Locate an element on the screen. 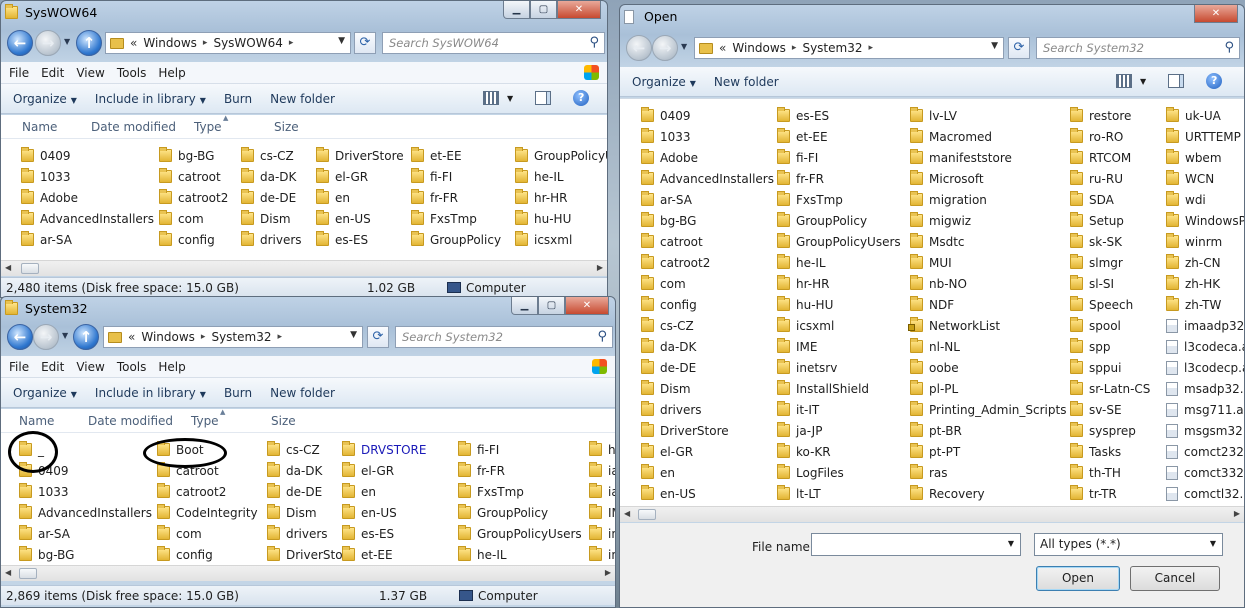 Image resolution: width=1245 pixels, height=608 pixels. list-item: drivers is located at coordinates (271, 239).